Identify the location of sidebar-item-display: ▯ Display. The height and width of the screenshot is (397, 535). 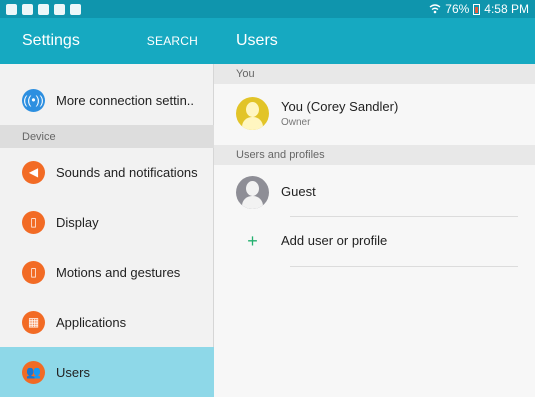
(107, 222).